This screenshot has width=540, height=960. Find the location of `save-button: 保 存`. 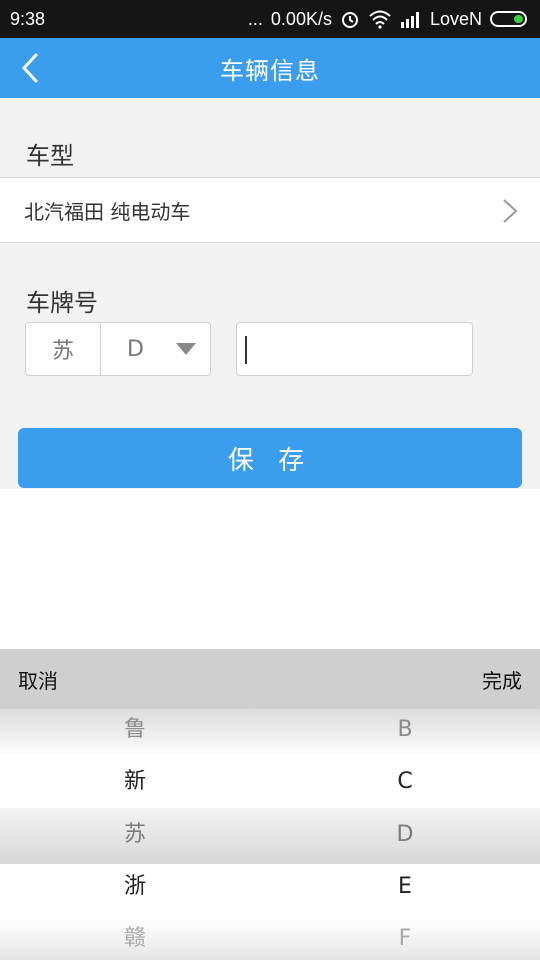

save-button: 保 存 is located at coordinates (270, 458).